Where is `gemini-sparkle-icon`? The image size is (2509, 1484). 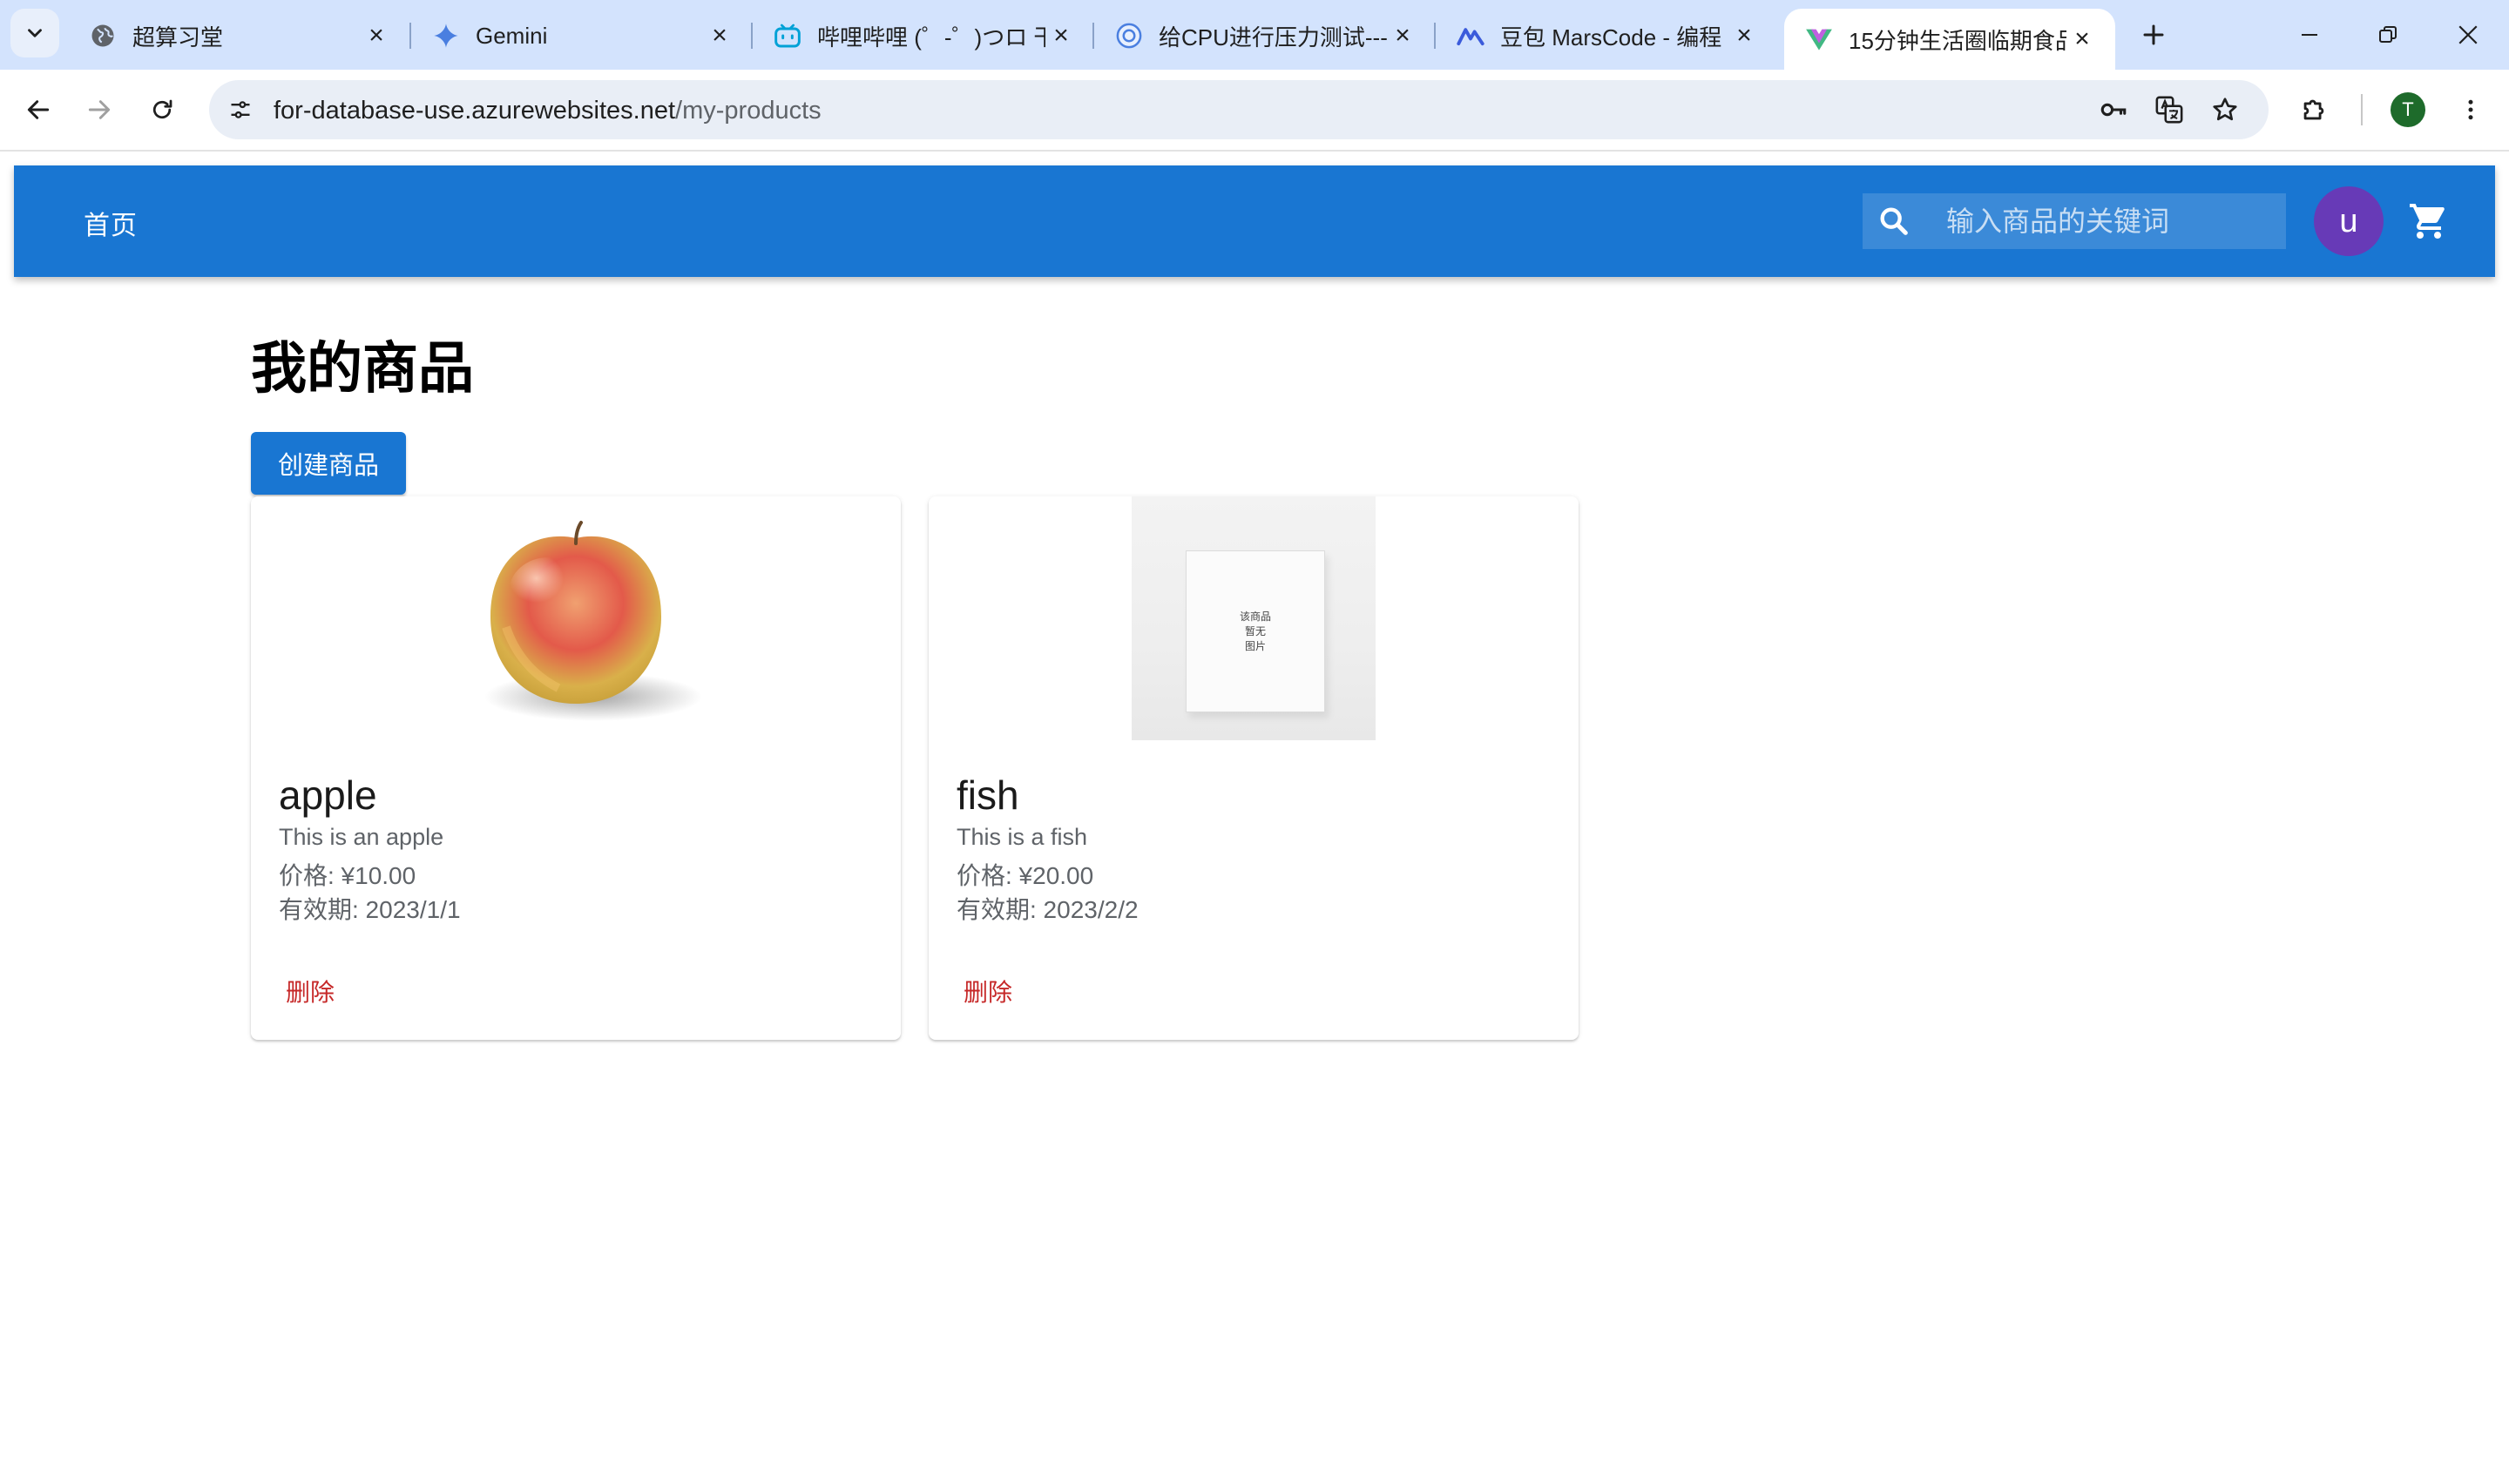 gemini-sparkle-icon is located at coordinates (446, 36).